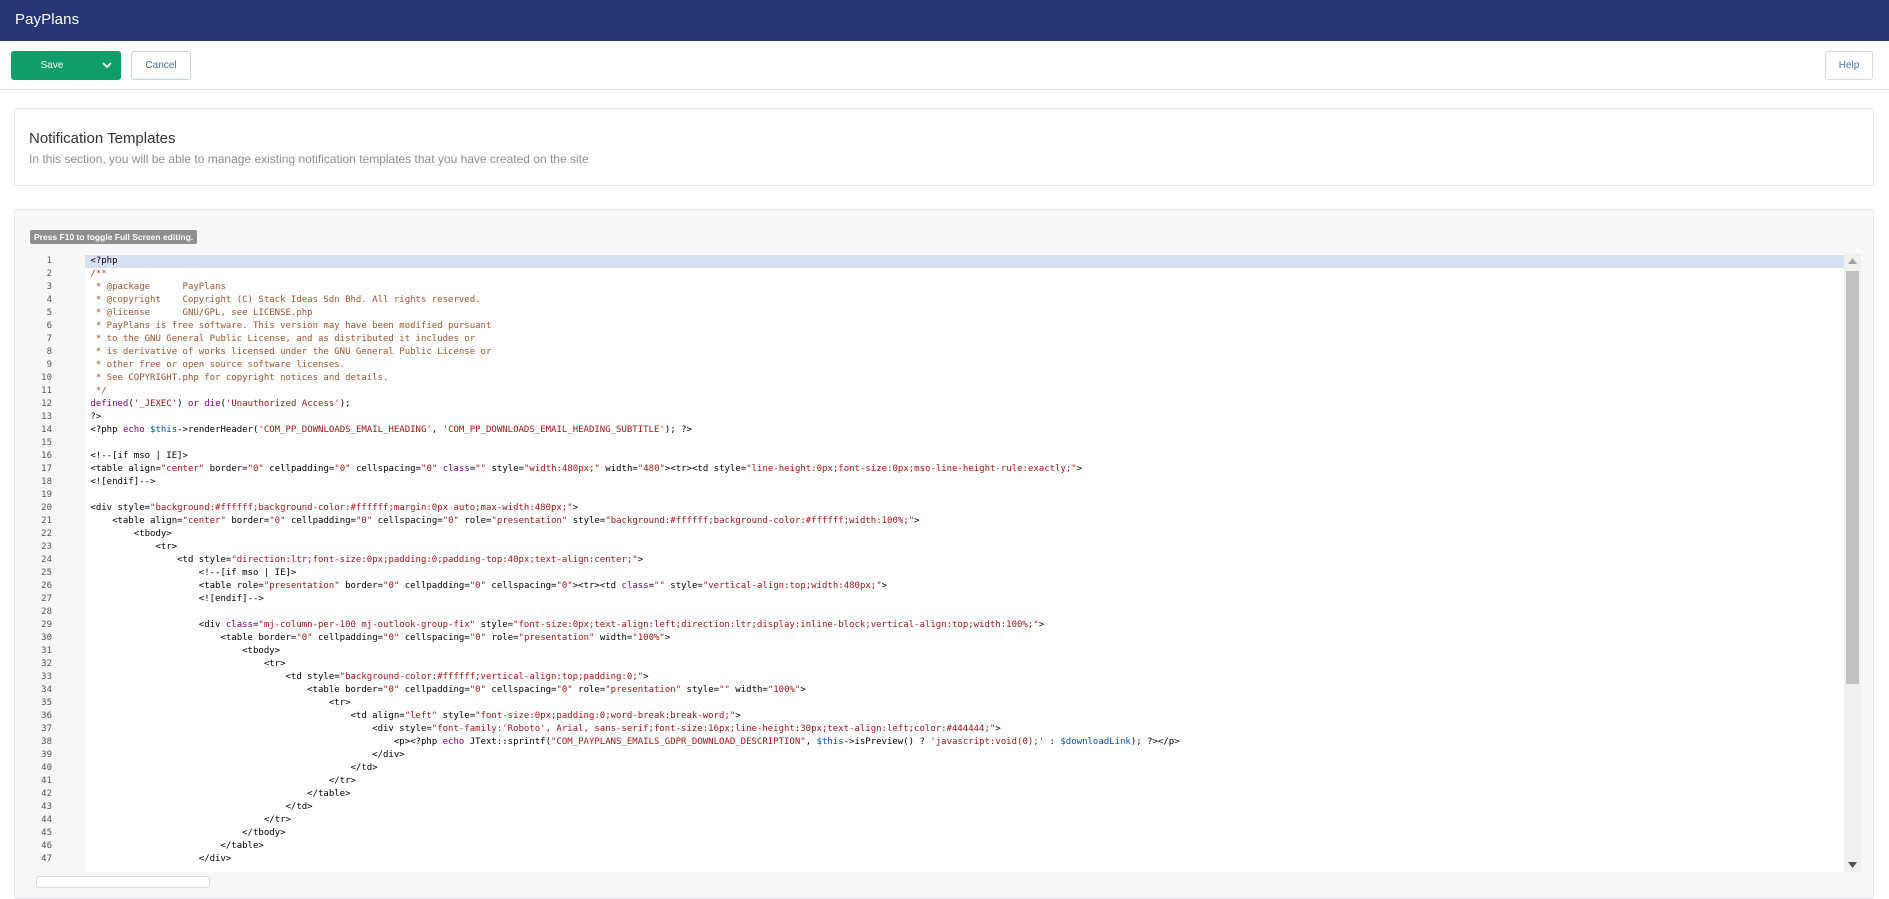  Describe the element at coordinates (161, 65) in the screenshot. I see `cancel-button: Cancel` at that location.